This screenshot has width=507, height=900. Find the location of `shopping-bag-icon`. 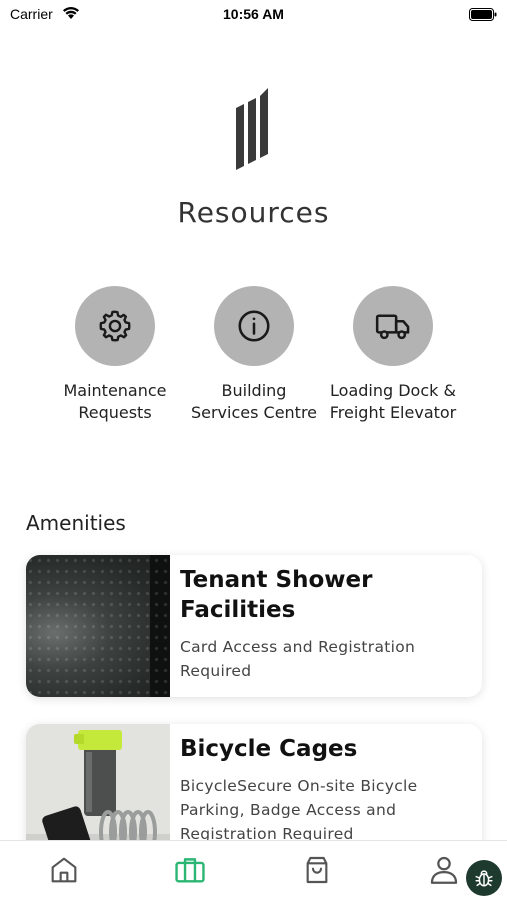

shopping-bag-icon is located at coordinates (317, 870).